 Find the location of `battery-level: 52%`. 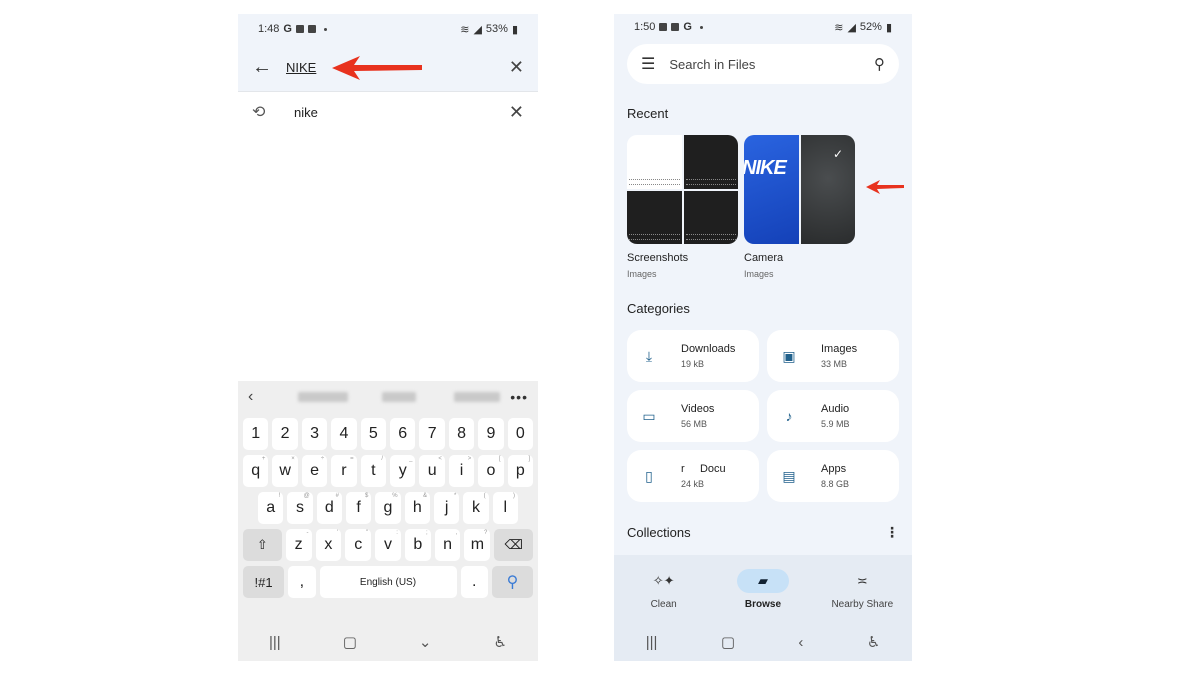

battery-level: 52% is located at coordinates (870, 27).